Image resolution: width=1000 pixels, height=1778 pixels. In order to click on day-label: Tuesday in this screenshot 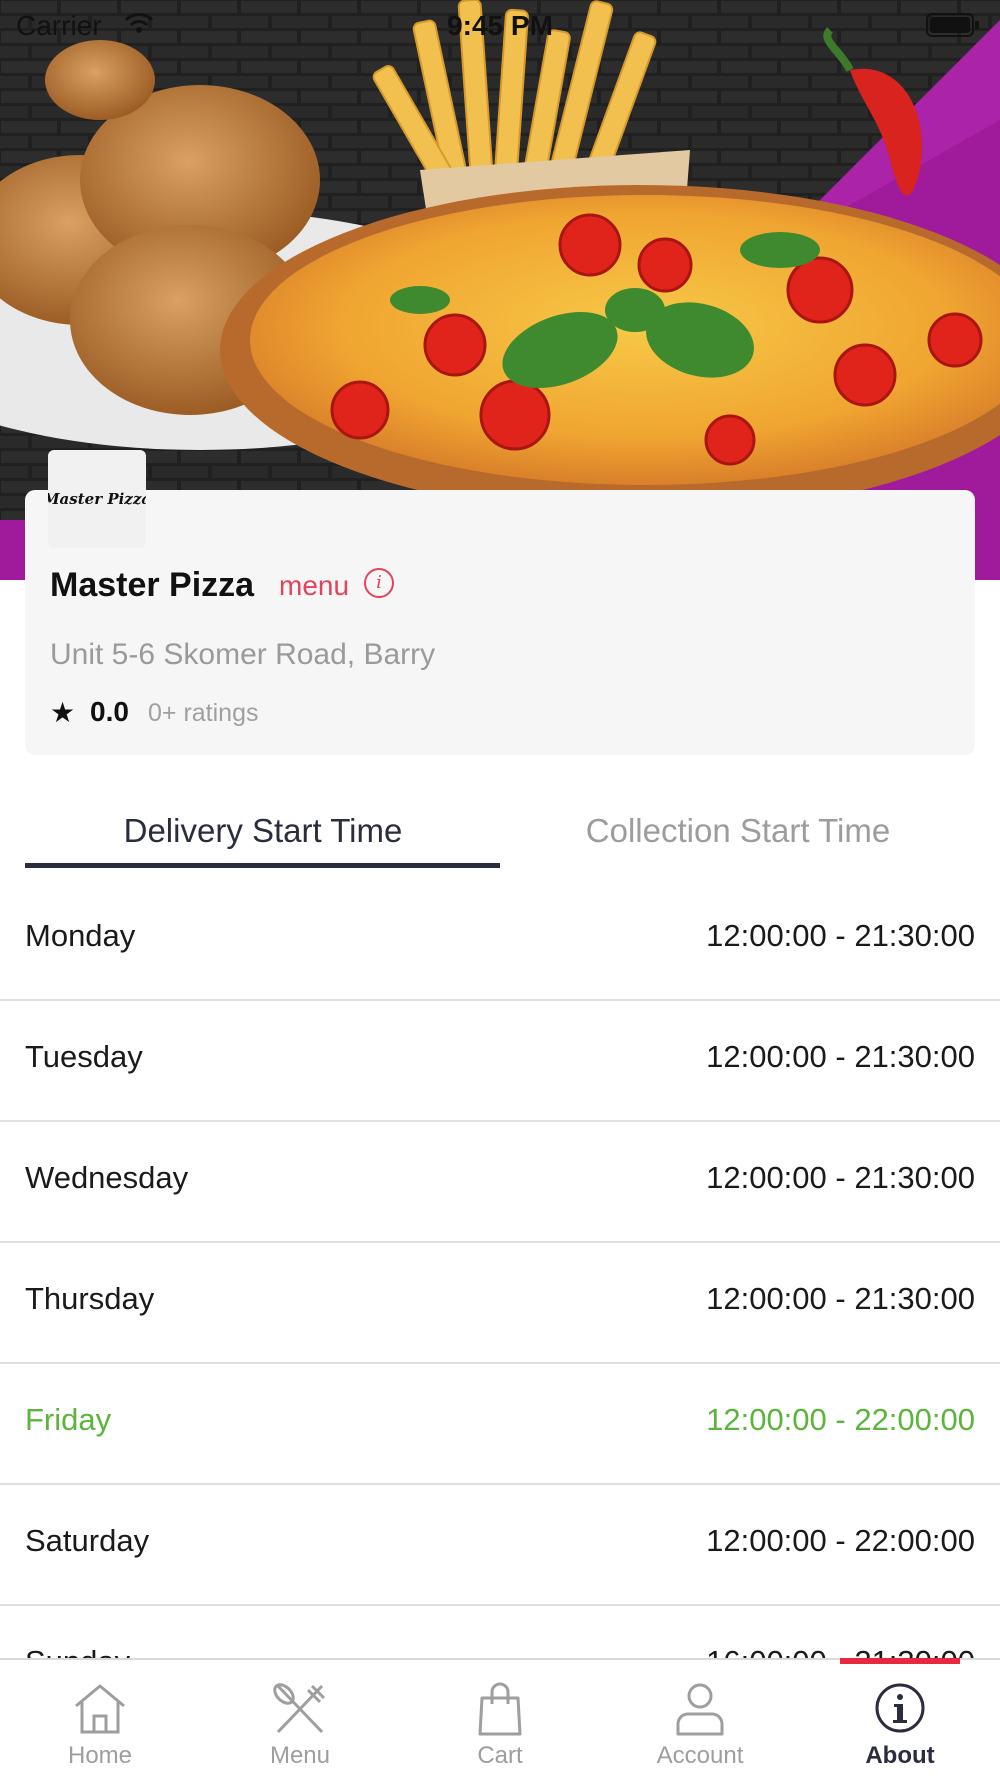, I will do `click(84, 1056)`.